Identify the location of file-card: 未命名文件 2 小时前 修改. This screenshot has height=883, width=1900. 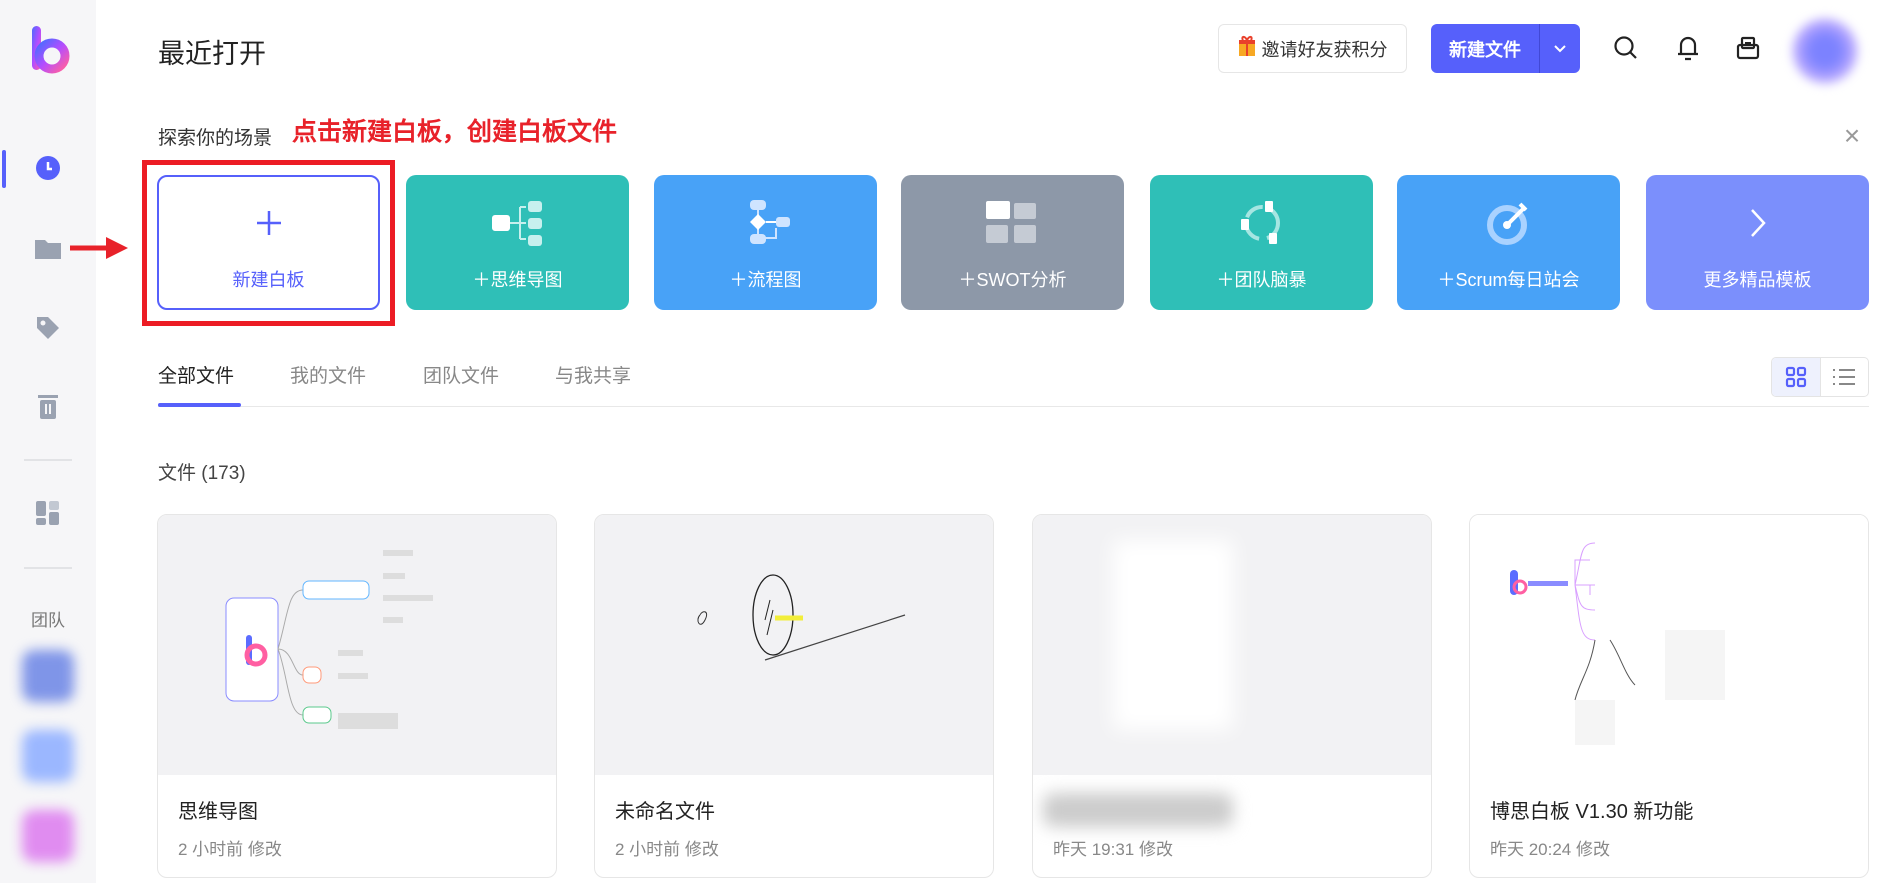
(794, 696).